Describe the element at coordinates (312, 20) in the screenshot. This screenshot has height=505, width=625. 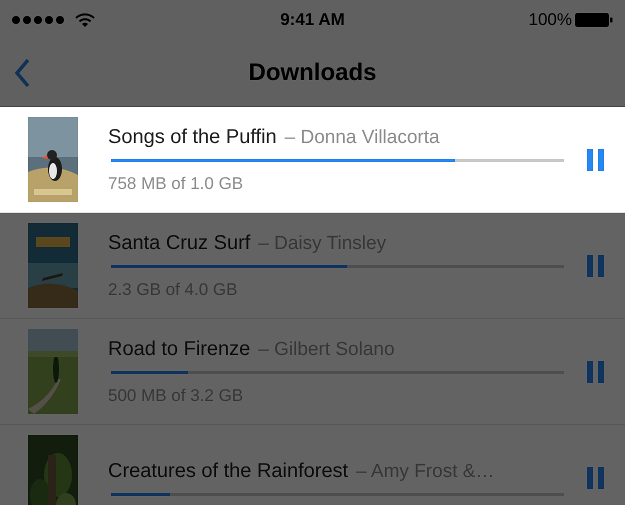
I see `status-time: 9:41 AM` at that location.